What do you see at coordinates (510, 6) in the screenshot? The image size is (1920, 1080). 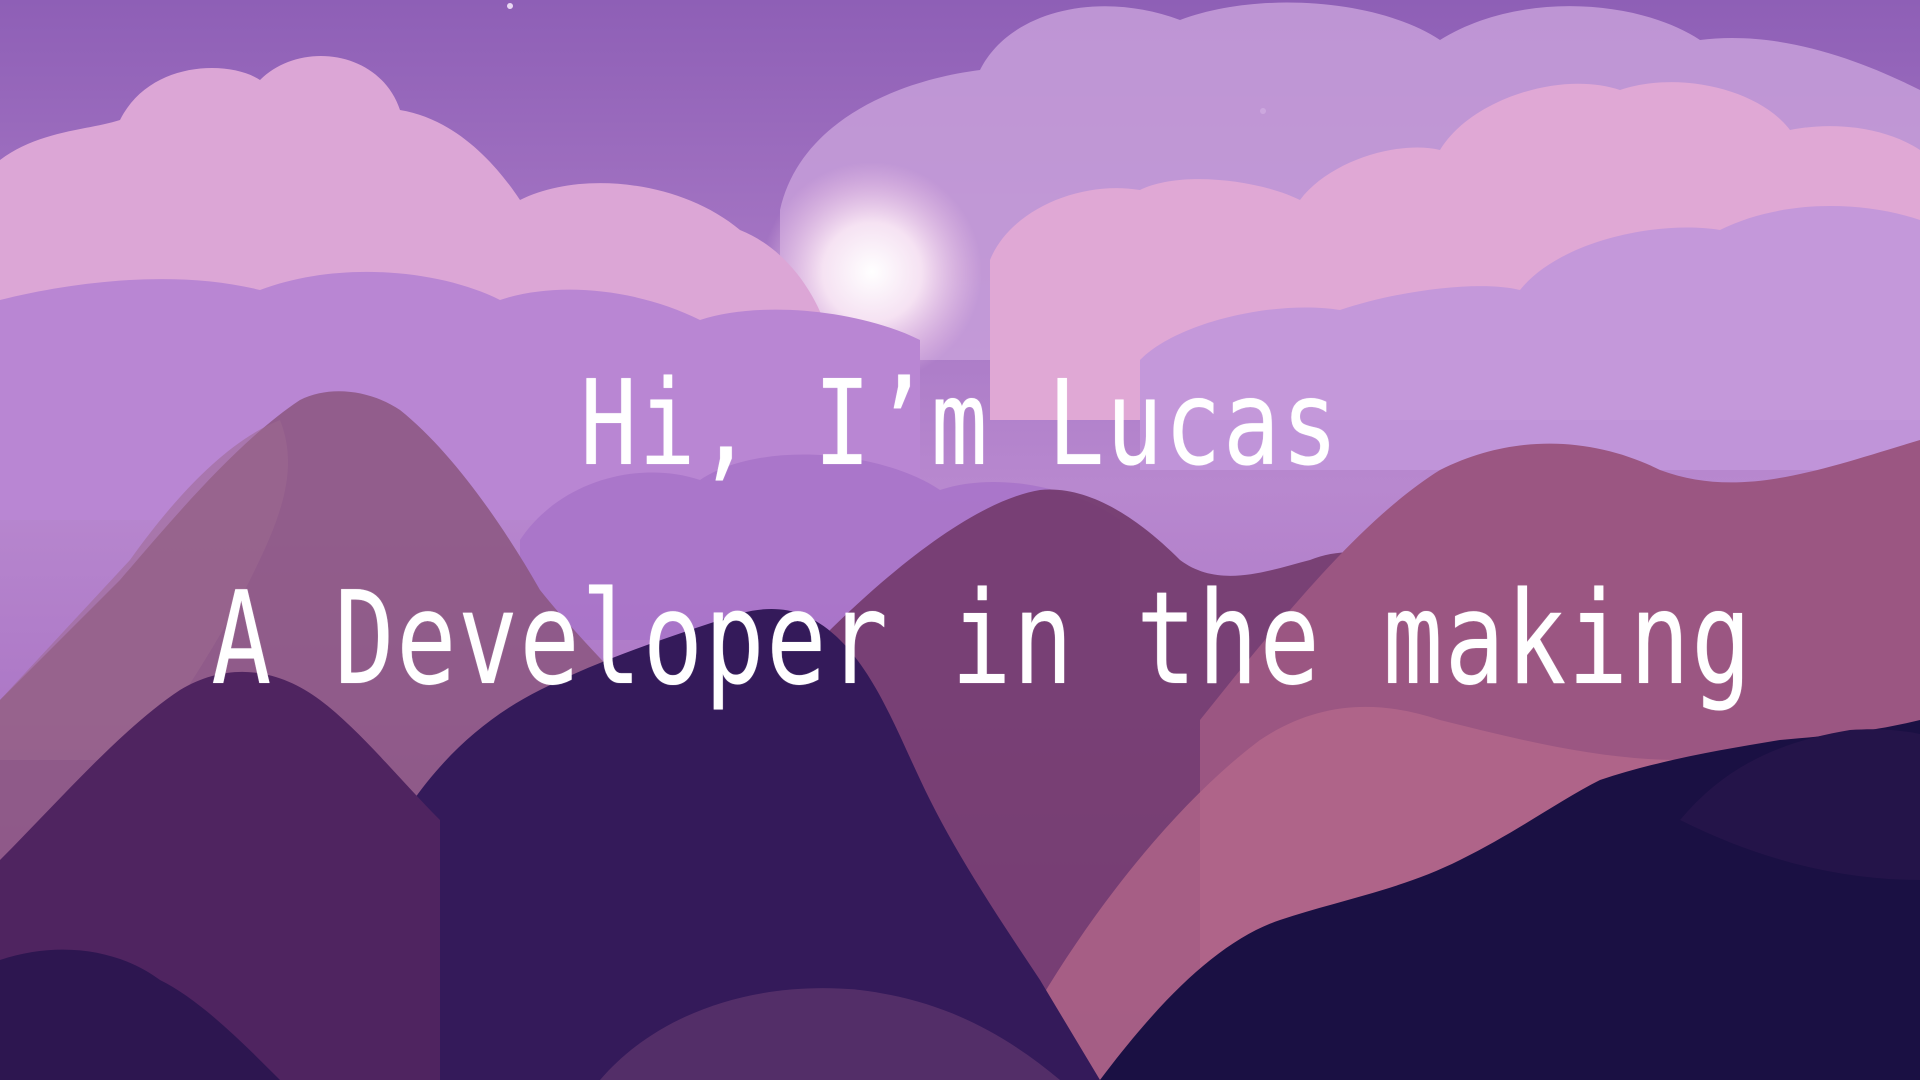 I see `star` at bounding box center [510, 6].